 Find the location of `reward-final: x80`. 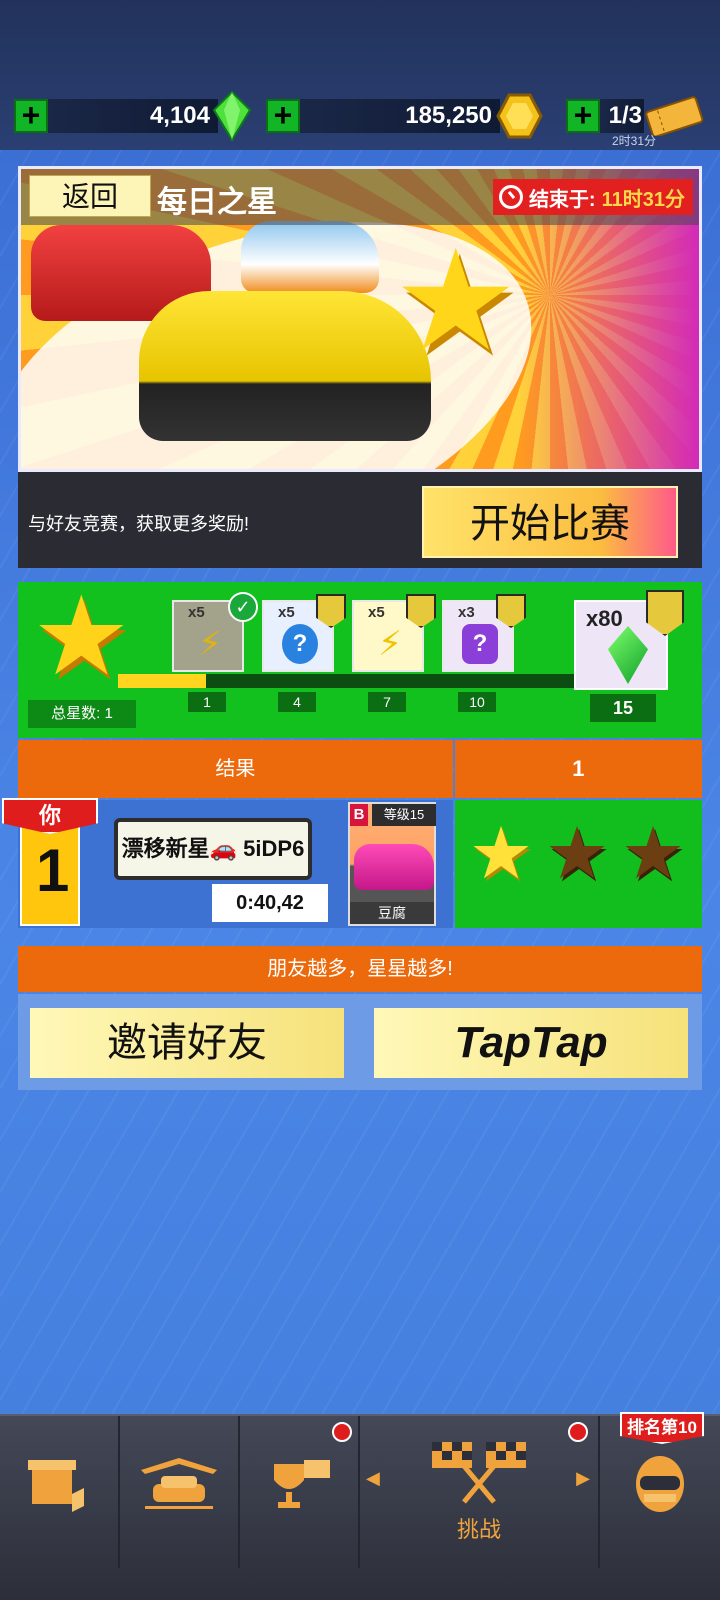

reward-final: x80 is located at coordinates (629, 640).